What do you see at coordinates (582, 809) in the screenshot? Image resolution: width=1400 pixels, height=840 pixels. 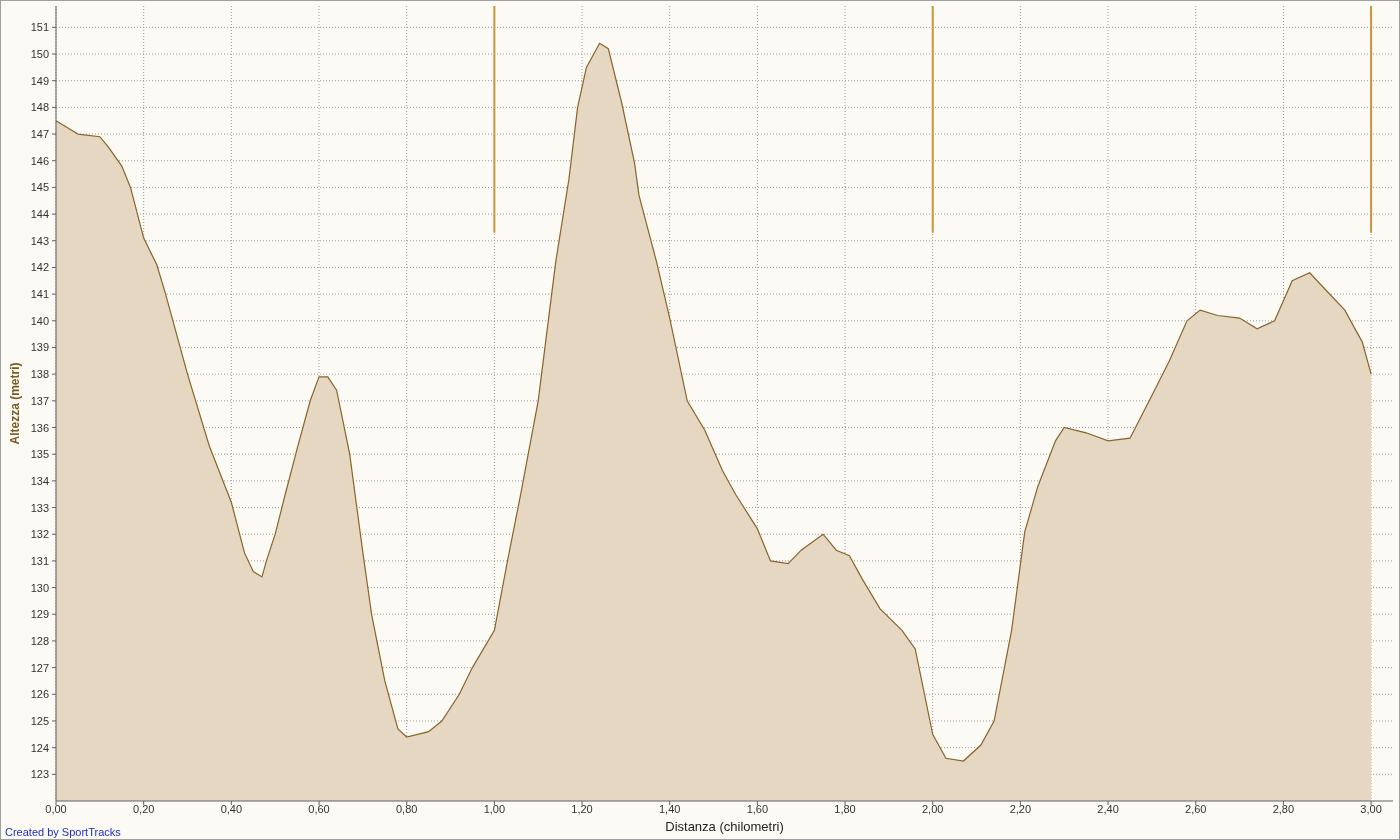 I see `axis-tick-label: 1,20` at bounding box center [582, 809].